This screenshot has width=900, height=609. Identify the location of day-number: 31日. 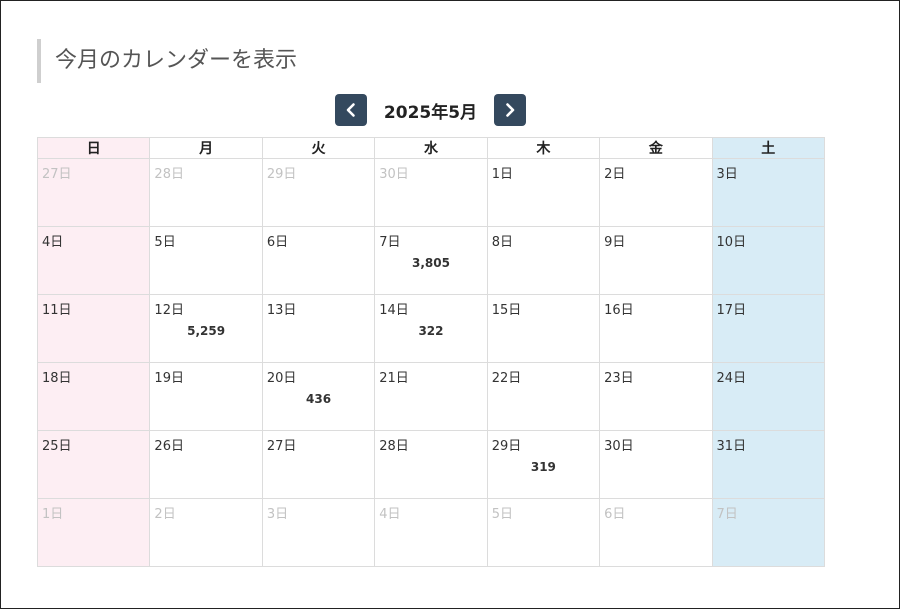
(731, 446).